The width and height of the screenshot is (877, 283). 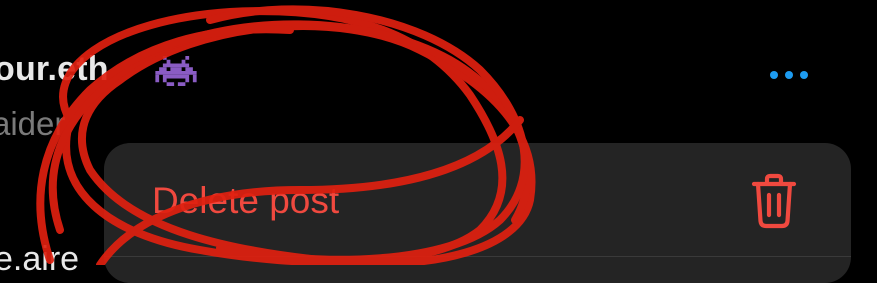 I want to click on ellipsis-icon, so click(x=789, y=75).